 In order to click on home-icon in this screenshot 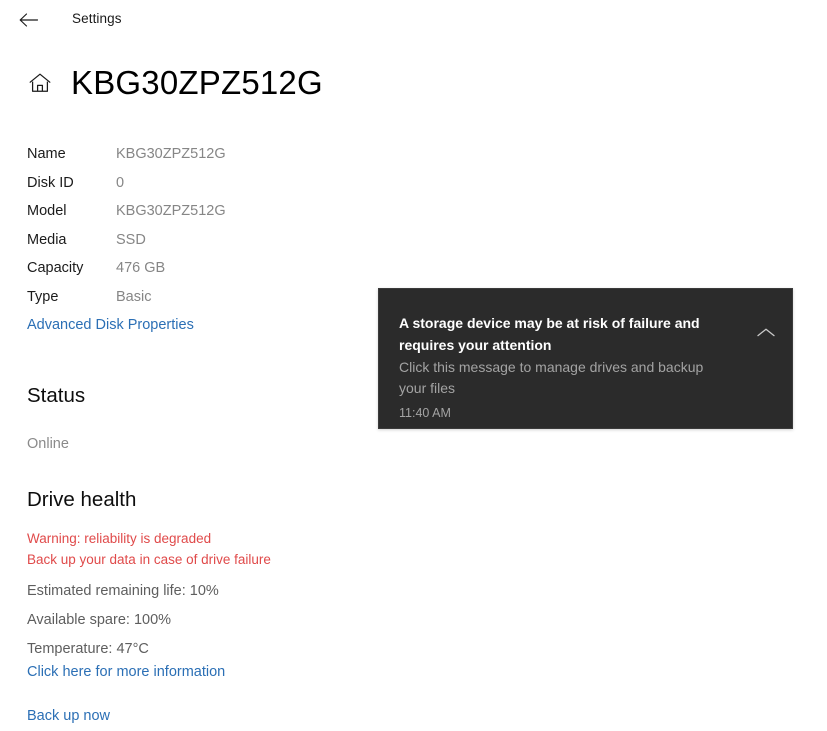, I will do `click(40, 83)`.